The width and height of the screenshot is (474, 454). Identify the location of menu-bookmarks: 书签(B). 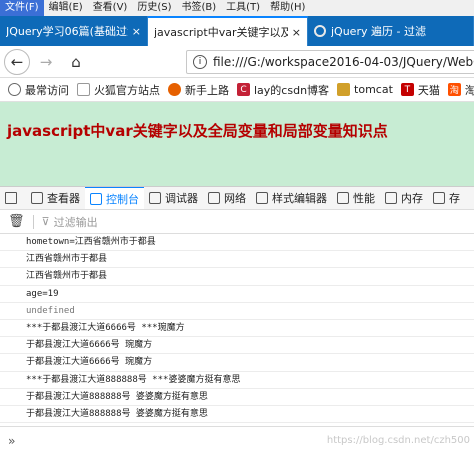
(199, 8).